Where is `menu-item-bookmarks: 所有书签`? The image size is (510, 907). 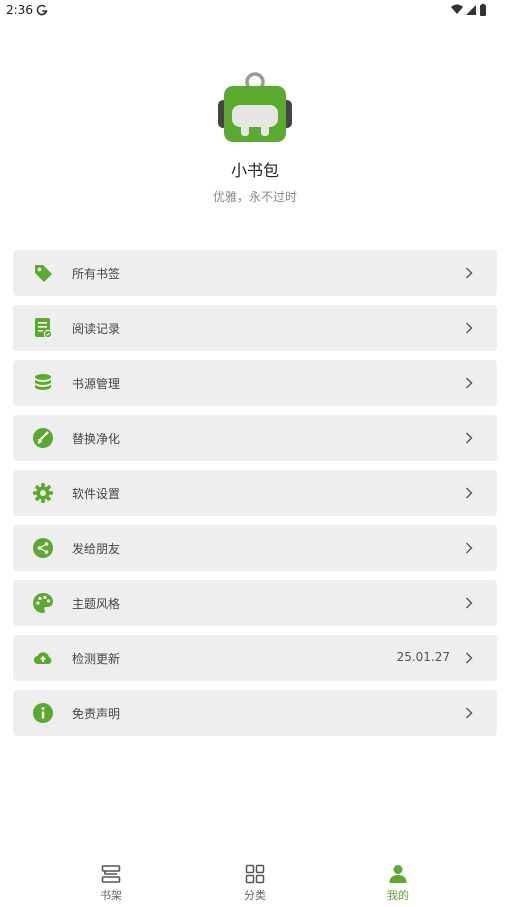 menu-item-bookmarks: 所有书签 is located at coordinates (255, 273).